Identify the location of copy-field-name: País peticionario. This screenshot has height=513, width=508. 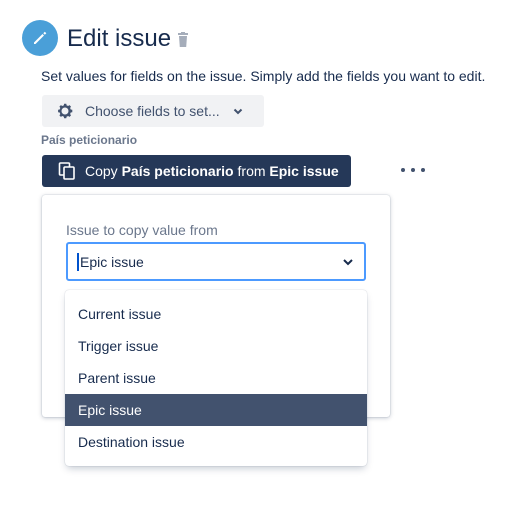
(177, 171).